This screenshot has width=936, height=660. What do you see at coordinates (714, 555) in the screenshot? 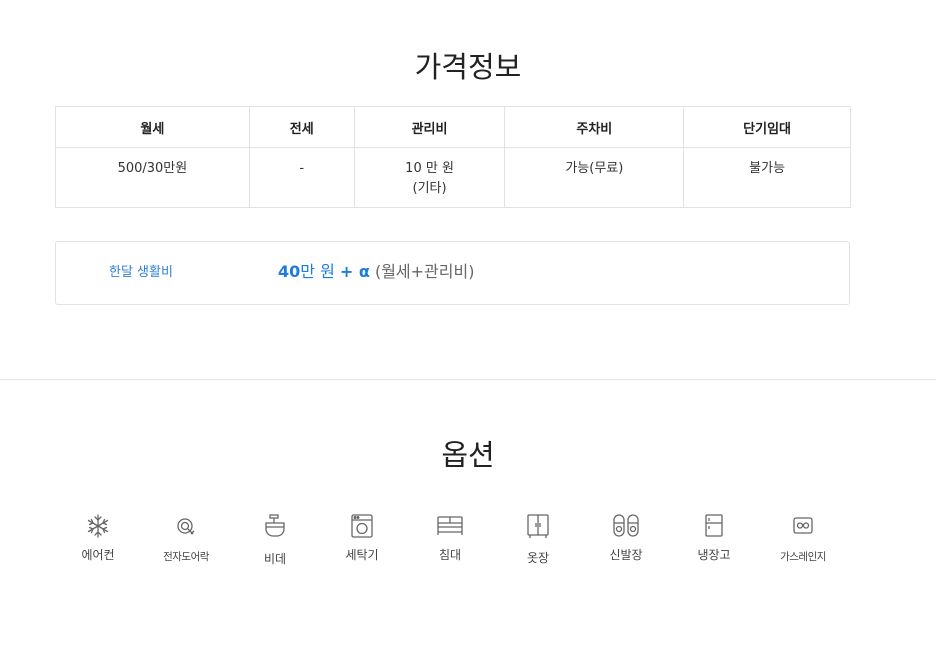
I see `option-label: 냉장고` at bounding box center [714, 555].